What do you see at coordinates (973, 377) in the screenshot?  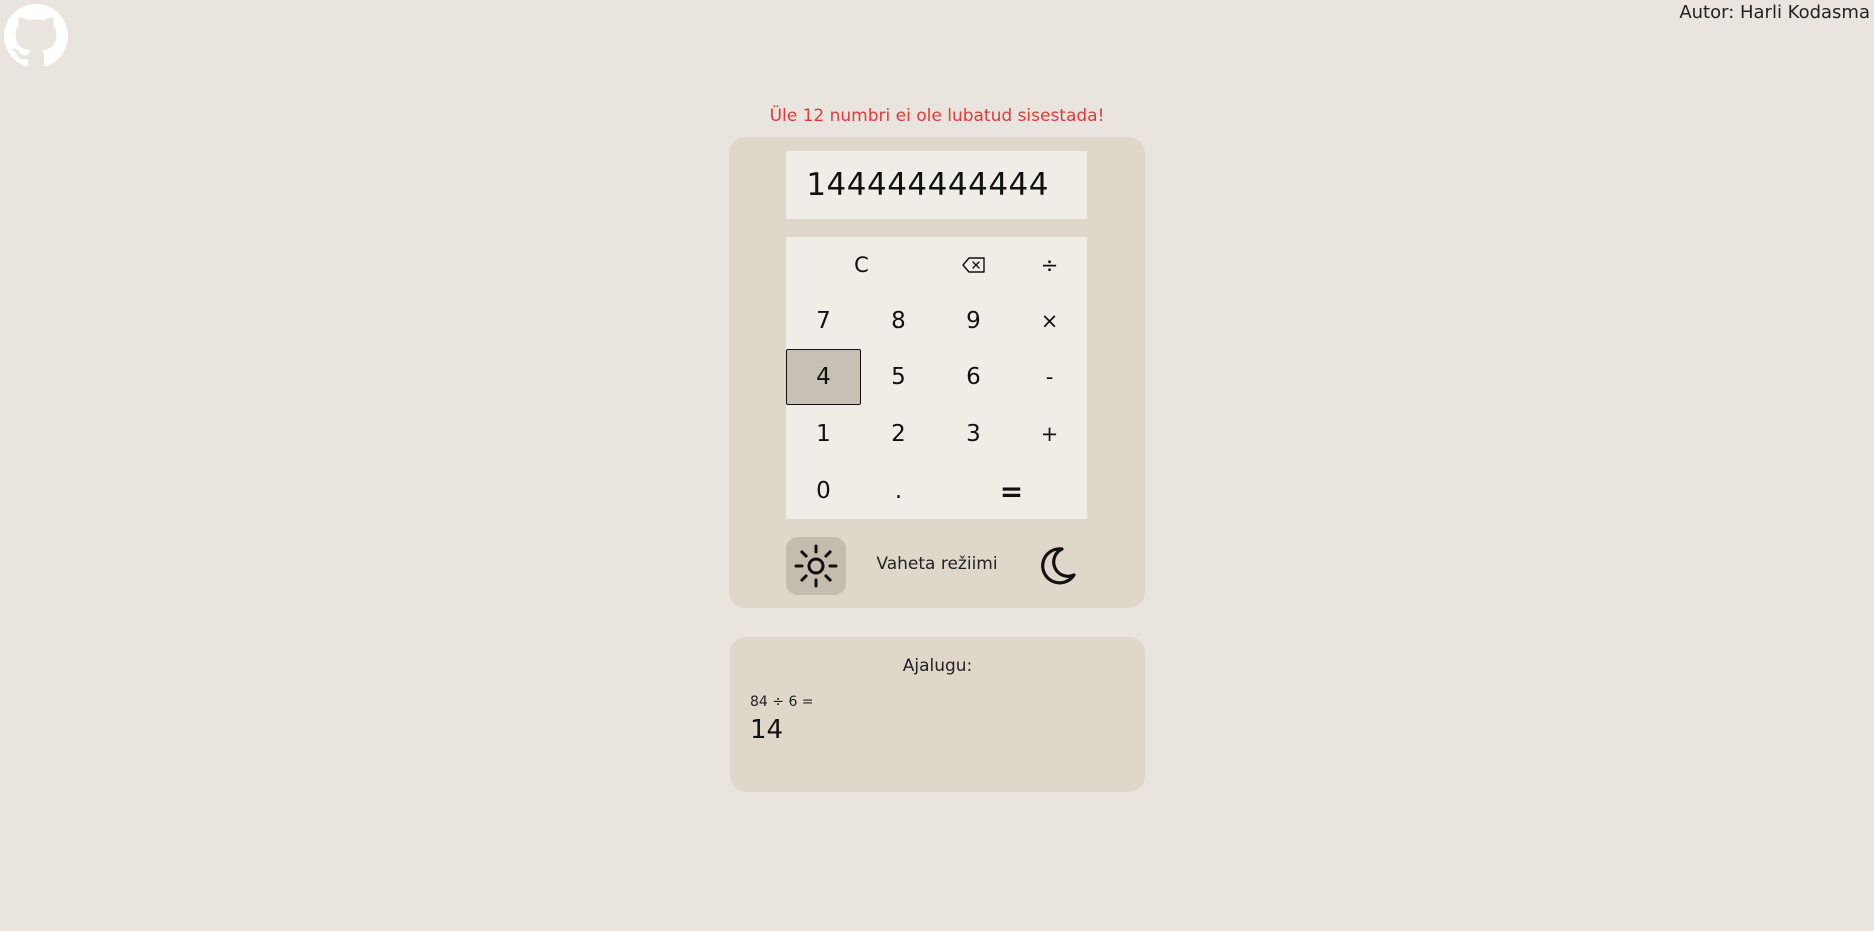 I see `key-6: 6` at bounding box center [973, 377].